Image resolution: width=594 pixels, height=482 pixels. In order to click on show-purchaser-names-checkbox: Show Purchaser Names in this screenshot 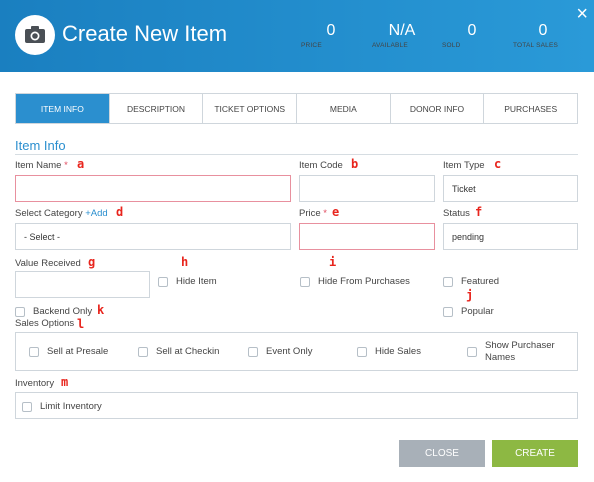, I will do `click(517, 352)`.